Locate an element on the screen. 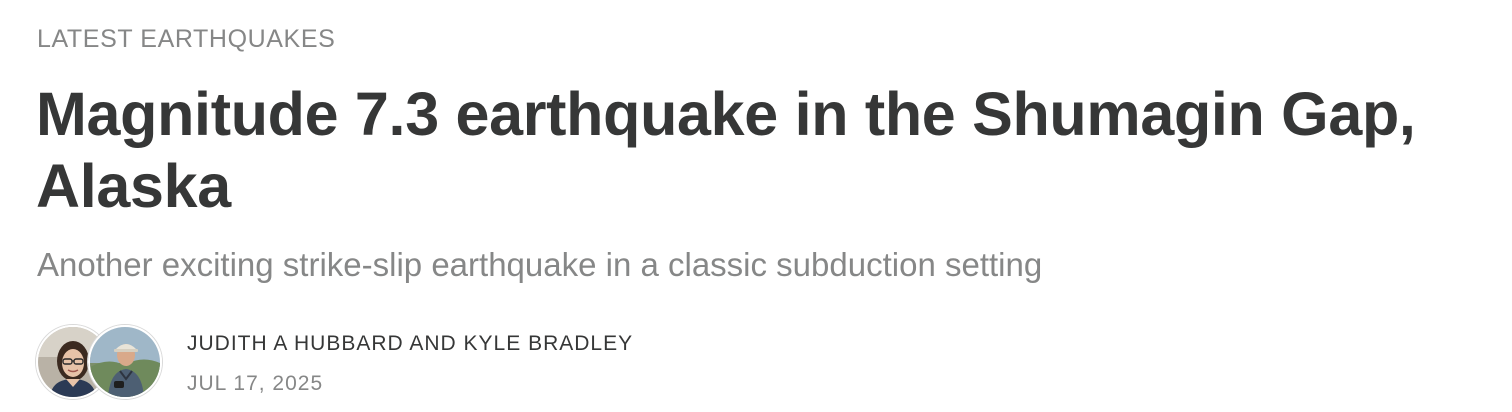  author-names-link: JUDITH A HUBBARD AND KYLE BRADLEY is located at coordinates (410, 344).